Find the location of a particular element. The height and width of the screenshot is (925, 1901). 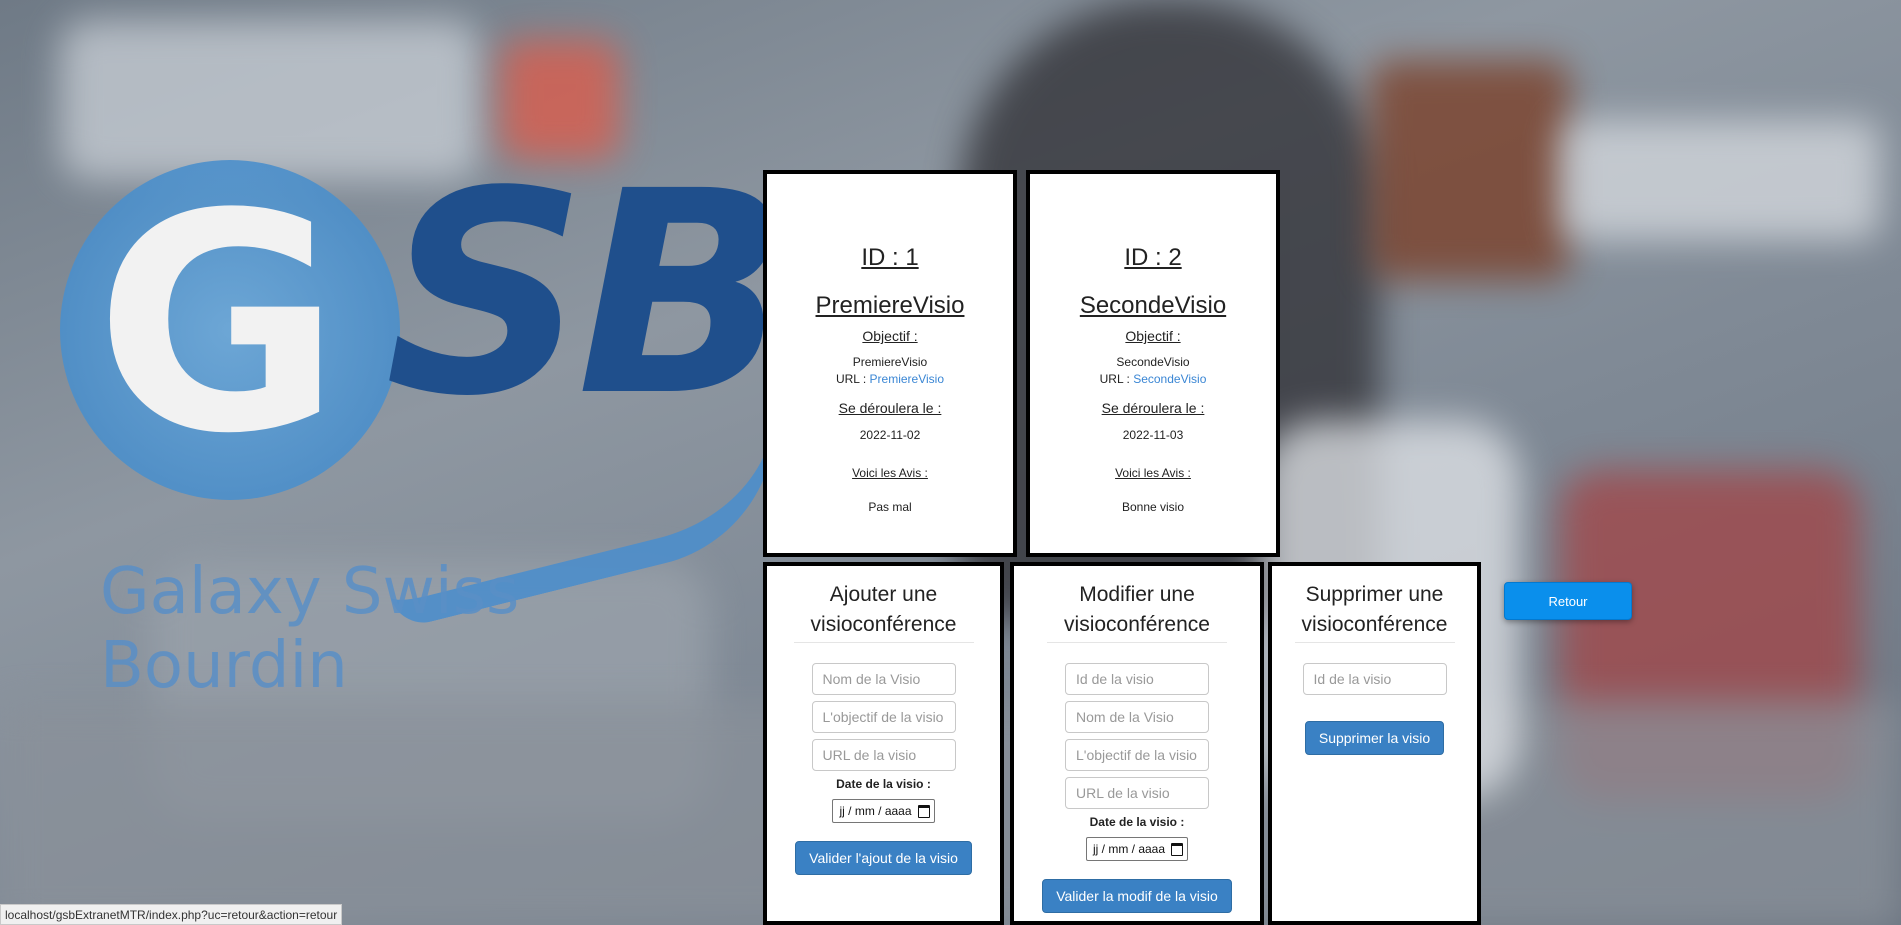

visio-date: 2022-11-03 is located at coordinates (1153, 435).